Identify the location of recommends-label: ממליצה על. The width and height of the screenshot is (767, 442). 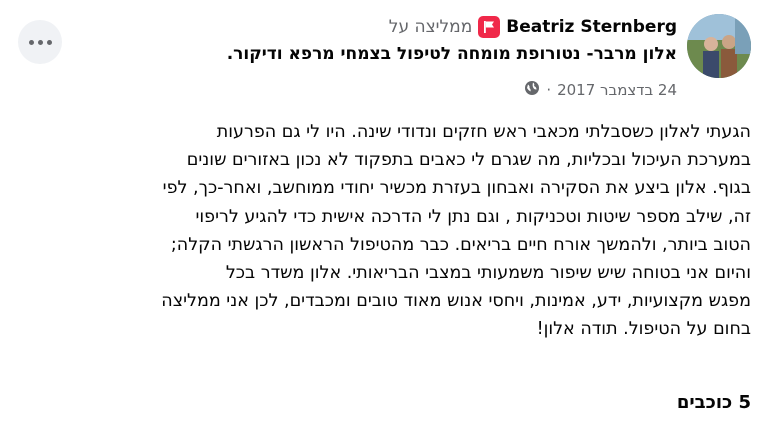
(430, 27).